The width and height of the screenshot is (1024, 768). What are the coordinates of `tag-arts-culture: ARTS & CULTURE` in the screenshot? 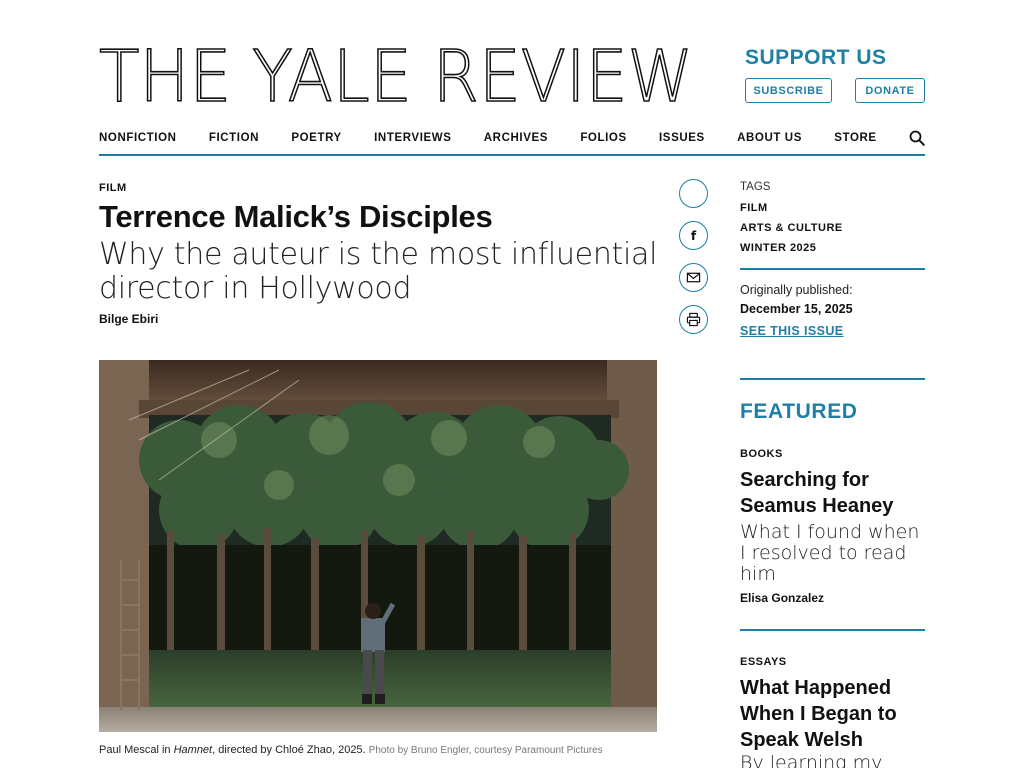 It's located at (791, 228).